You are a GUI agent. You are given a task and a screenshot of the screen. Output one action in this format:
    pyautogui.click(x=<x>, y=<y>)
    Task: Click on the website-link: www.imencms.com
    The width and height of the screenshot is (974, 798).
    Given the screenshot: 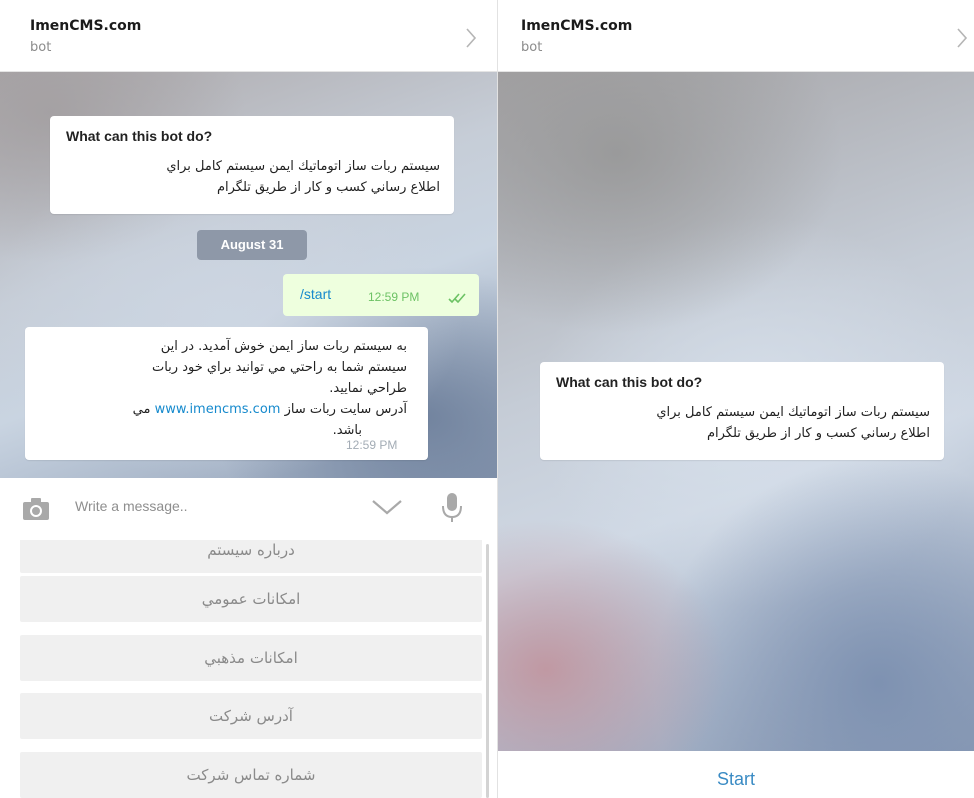 What is the action you would take?
    pyautogui.click(x=218, y=409)
    